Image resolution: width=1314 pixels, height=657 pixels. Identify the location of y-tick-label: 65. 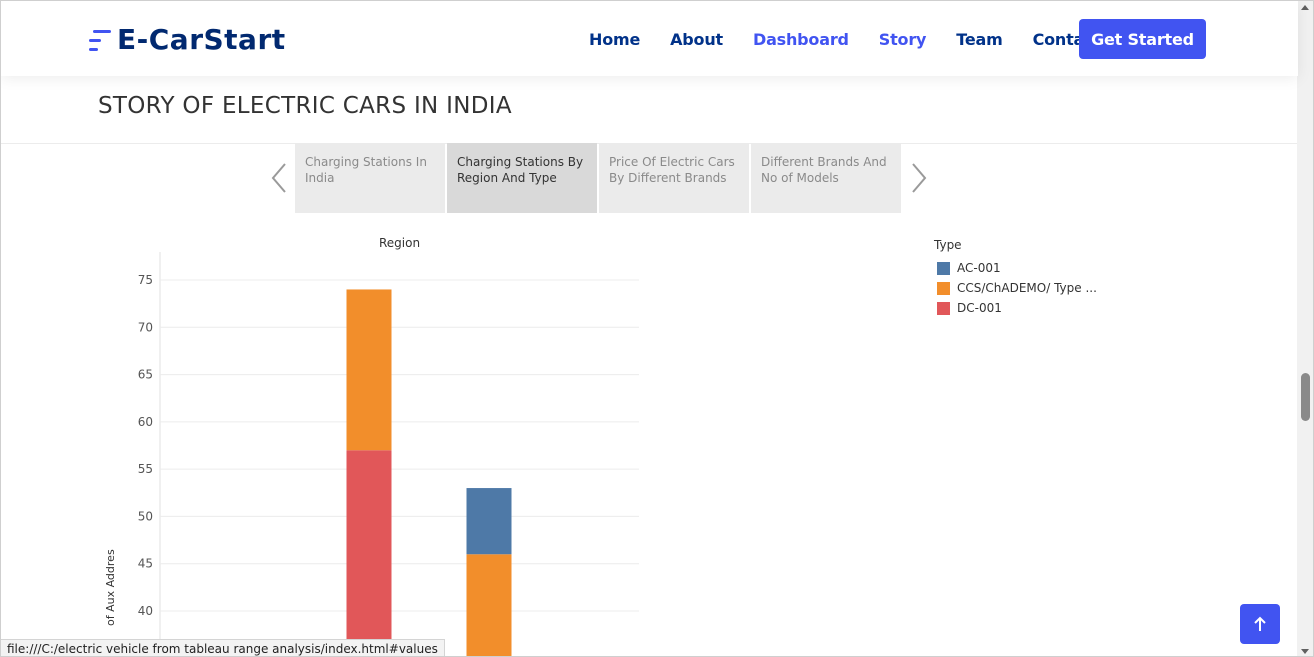
(145, 375).